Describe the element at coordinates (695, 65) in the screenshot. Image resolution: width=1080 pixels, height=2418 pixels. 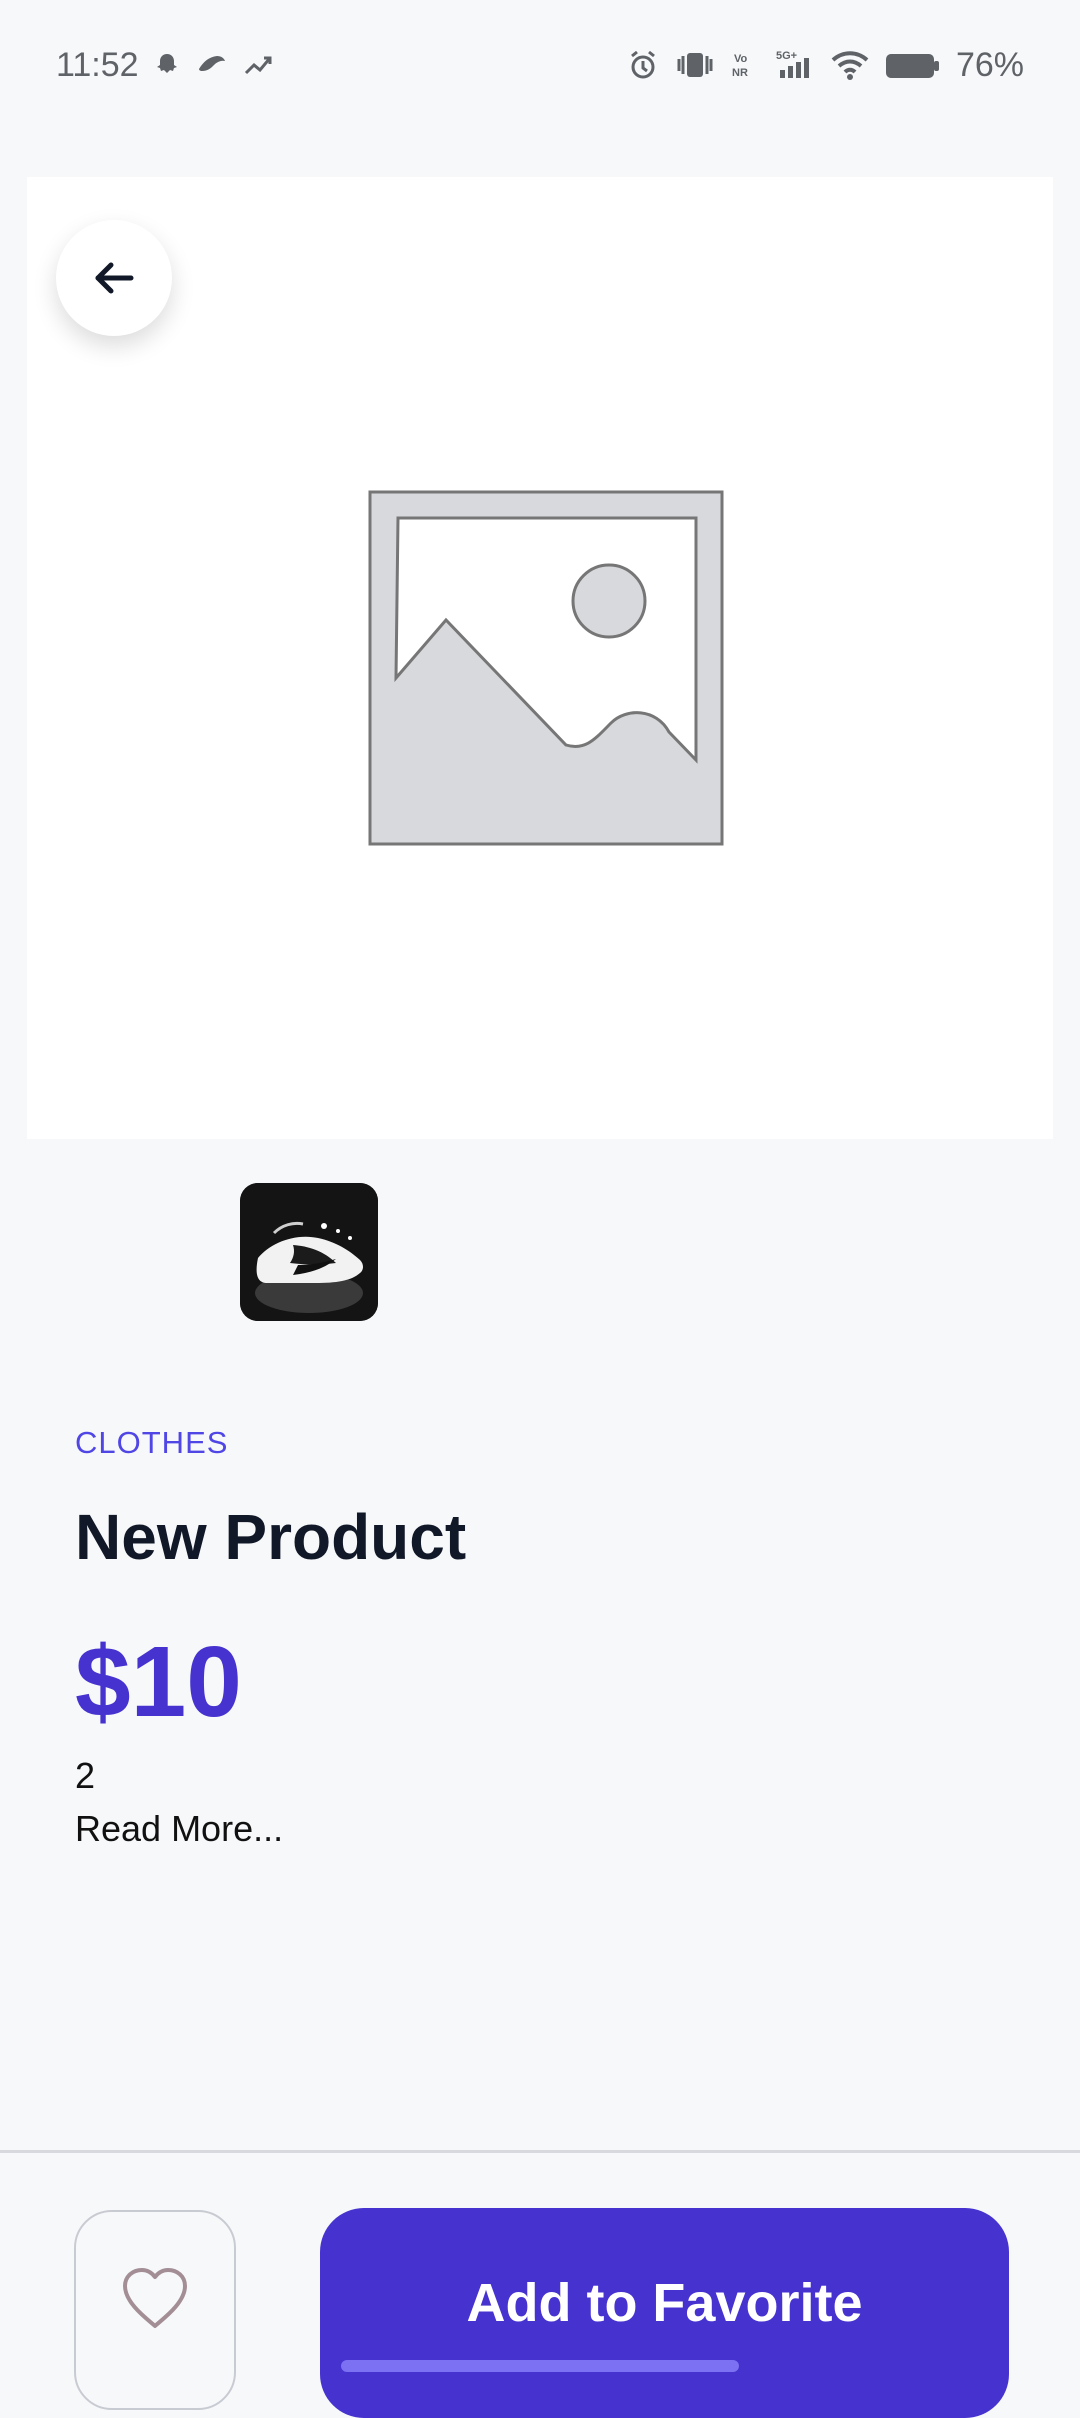
I see `vibrate-icon` at that location.